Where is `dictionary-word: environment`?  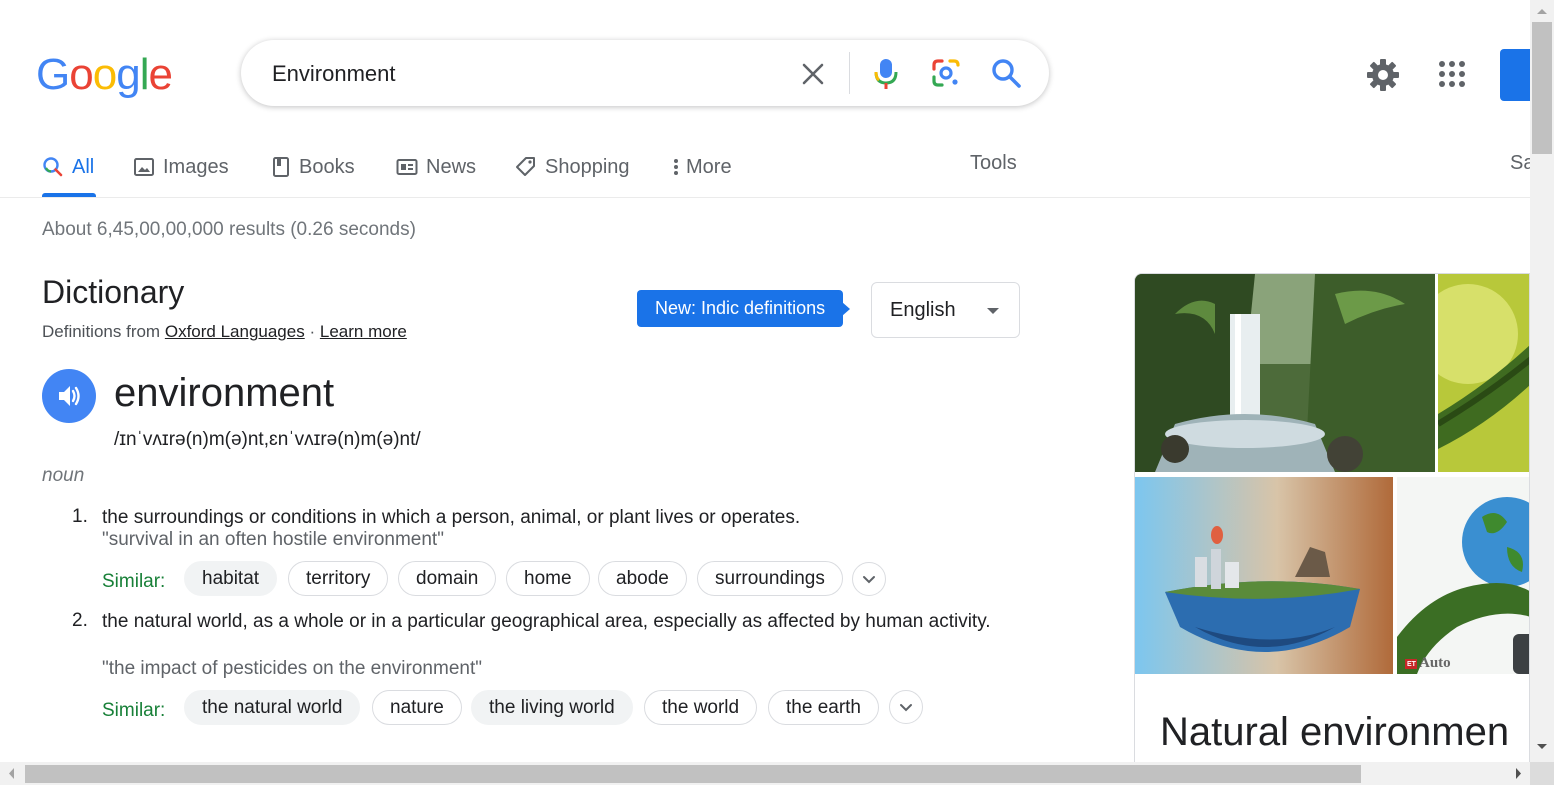 dictionary-word: environment is located at coordinates (224, 393).